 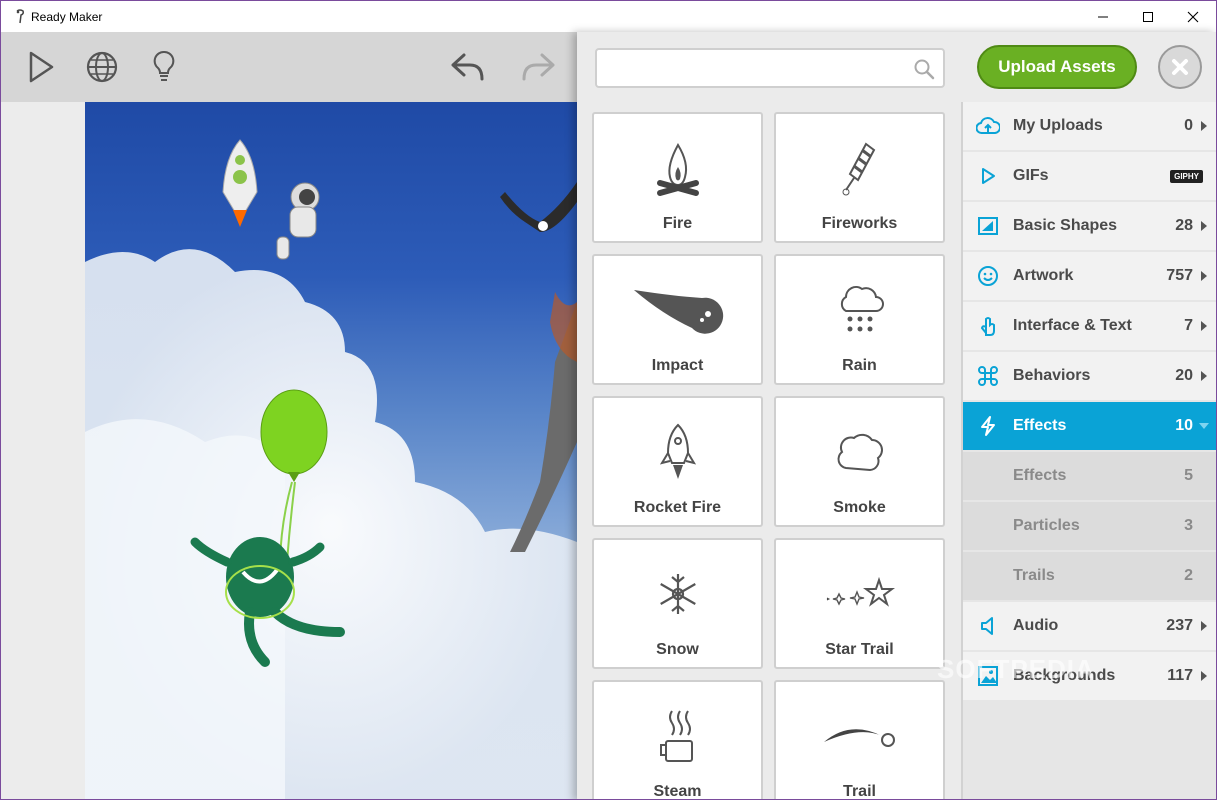 What do you see at coordinates (859, 452) in the screenshot?
I see `smoke-cloud-icon` at bounding box center [859, 452].